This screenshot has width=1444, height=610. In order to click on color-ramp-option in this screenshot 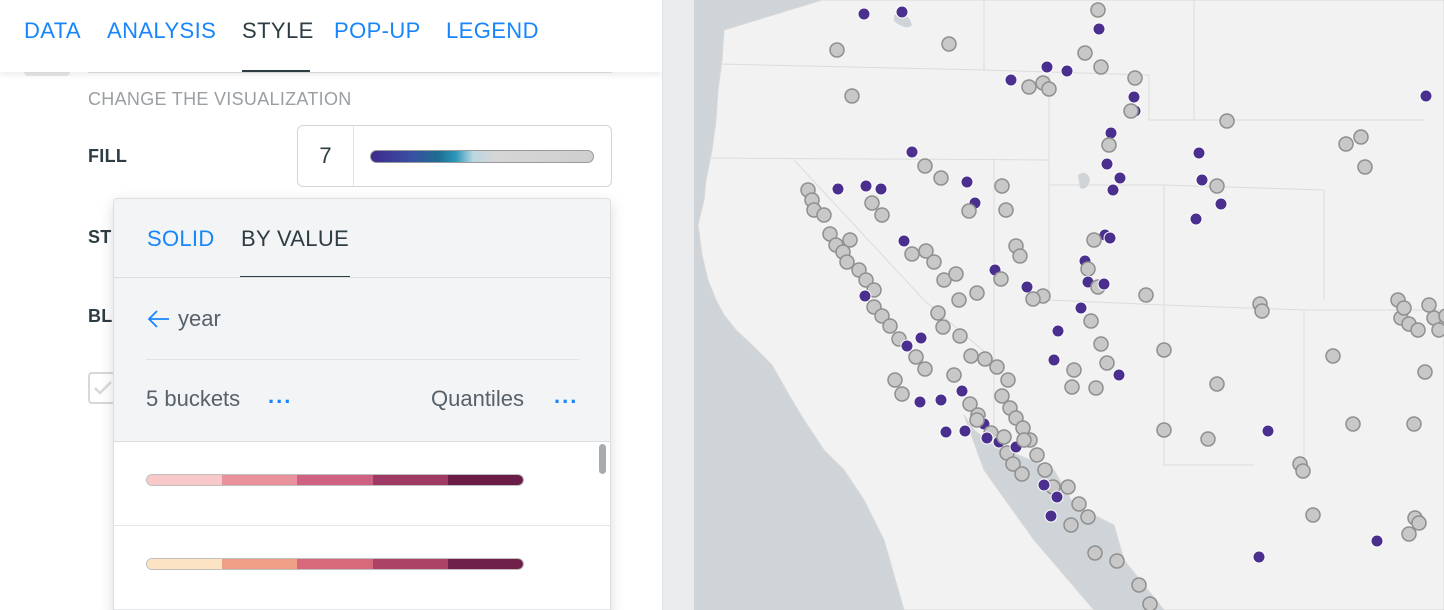, I will do `click(362, 484)`.